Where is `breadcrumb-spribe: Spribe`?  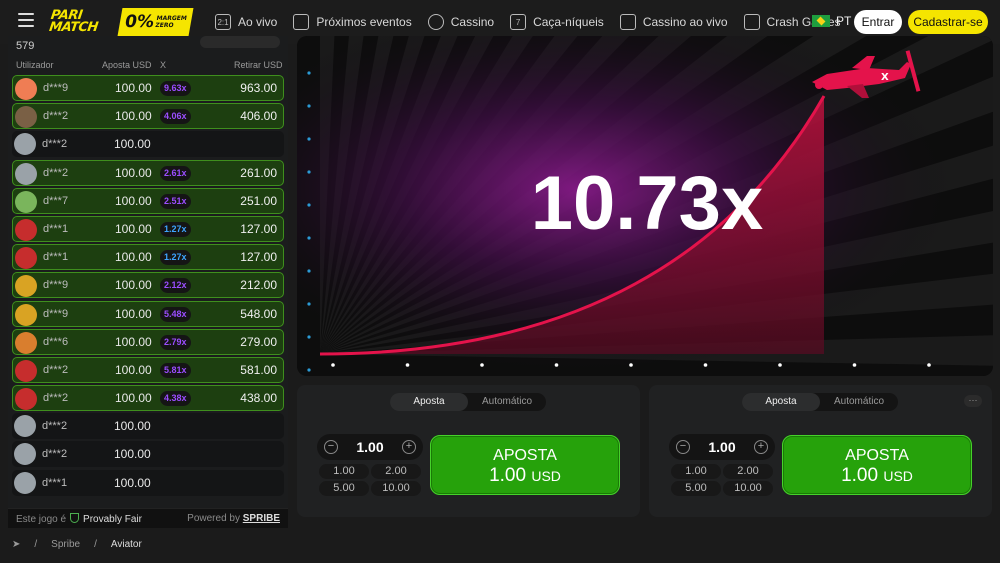
breadcrumb-spribe: Spribe is located at coordinates (65, 544).